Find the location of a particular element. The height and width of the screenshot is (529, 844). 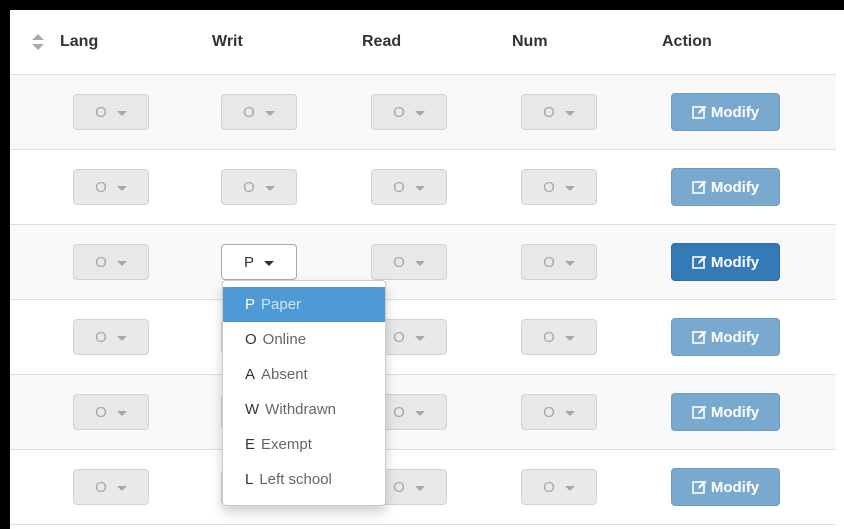

column-header-num-label: Num is located at coordinates (530, 41).